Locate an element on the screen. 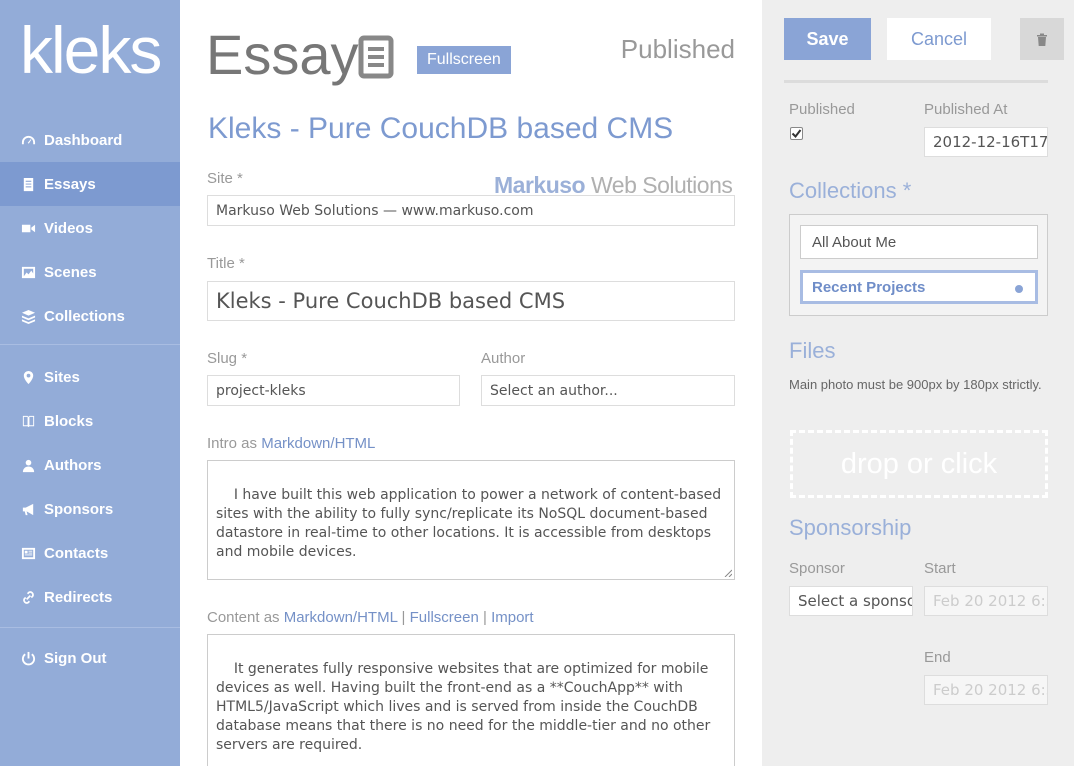 The height and width of the screenshot is (766, 1074). content-fullscreen-link: Fullscreen is located at coordinates (444, 617).